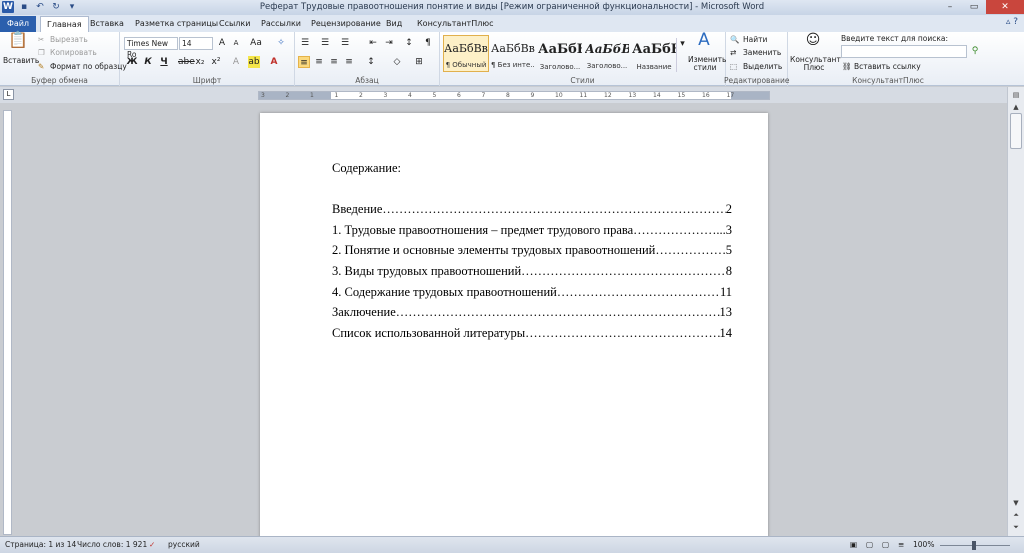 Image resolution: width=1024 pixels, height=553 pixels. Describe the element at coordinates (762, 66) in the screenshot. I see `select-button: Выделить` at that location.